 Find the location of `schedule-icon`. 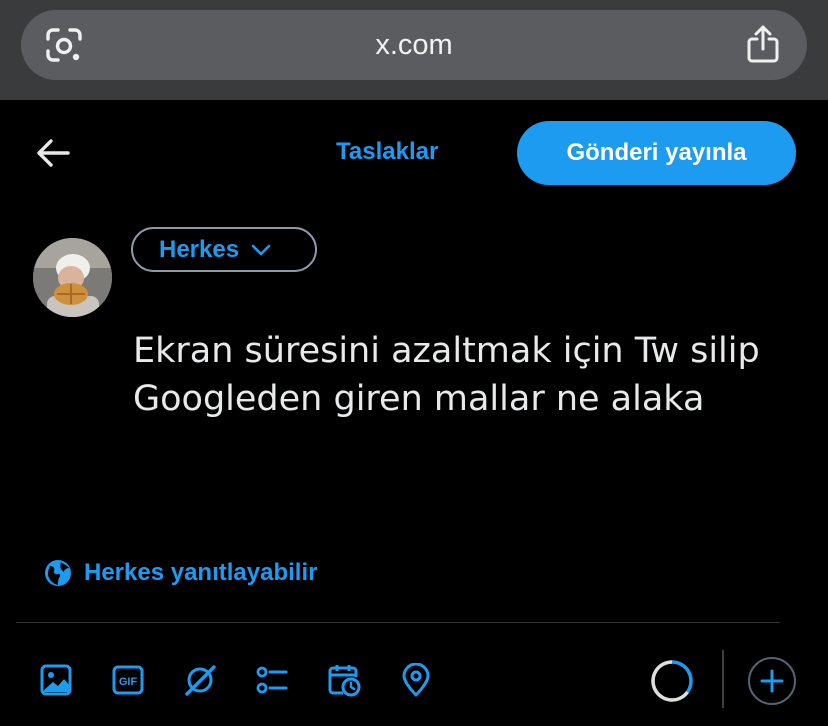

schedule-icon is located at coordinates (344, 681).